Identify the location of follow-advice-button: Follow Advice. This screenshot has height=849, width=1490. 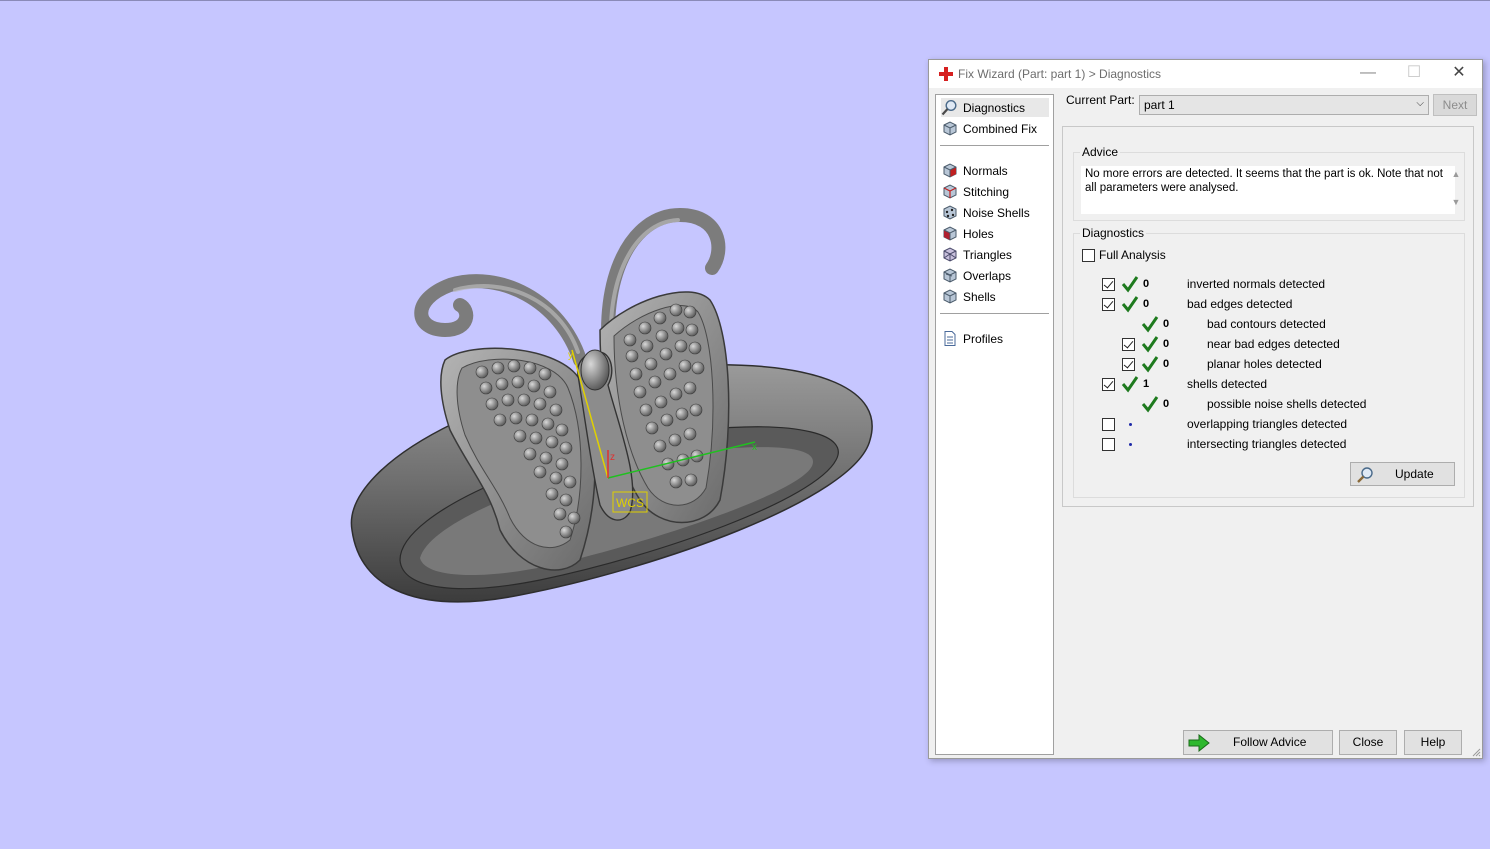
(1258, 742).